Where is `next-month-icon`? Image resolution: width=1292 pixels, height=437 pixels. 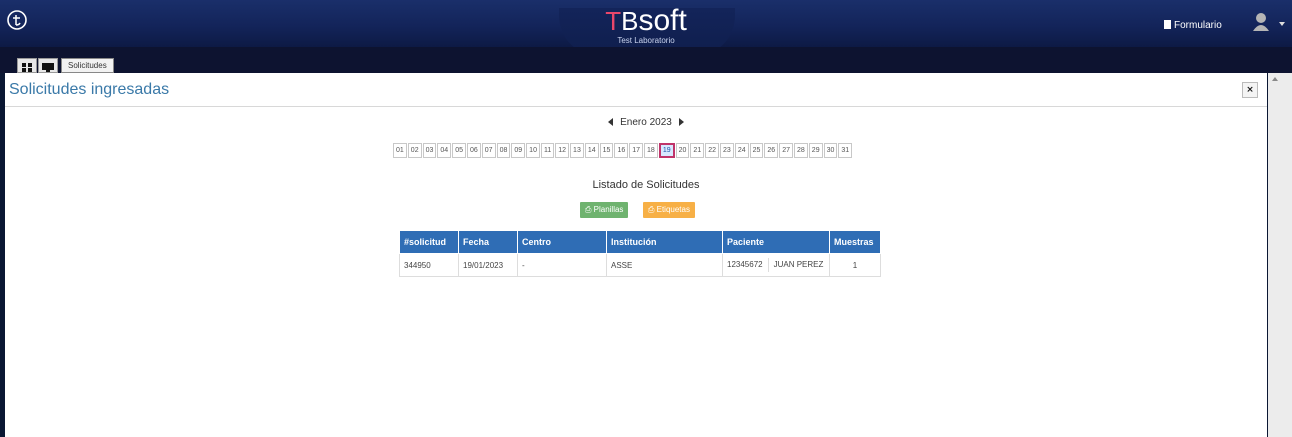
next-month-icon is located at coordinates (681, 122).